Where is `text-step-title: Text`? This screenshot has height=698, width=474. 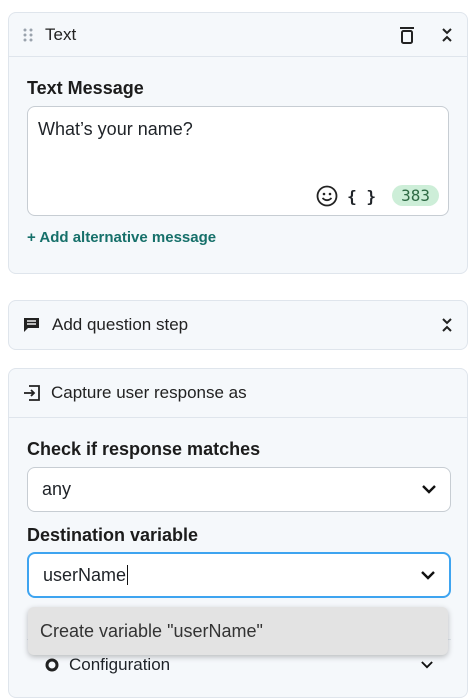
text-step-title: Text is located at coordinates (61, 34).